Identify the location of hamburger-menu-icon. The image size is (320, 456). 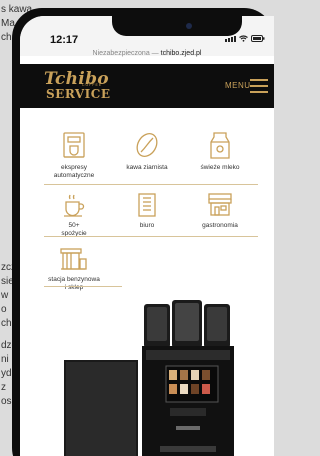
(260, 85).